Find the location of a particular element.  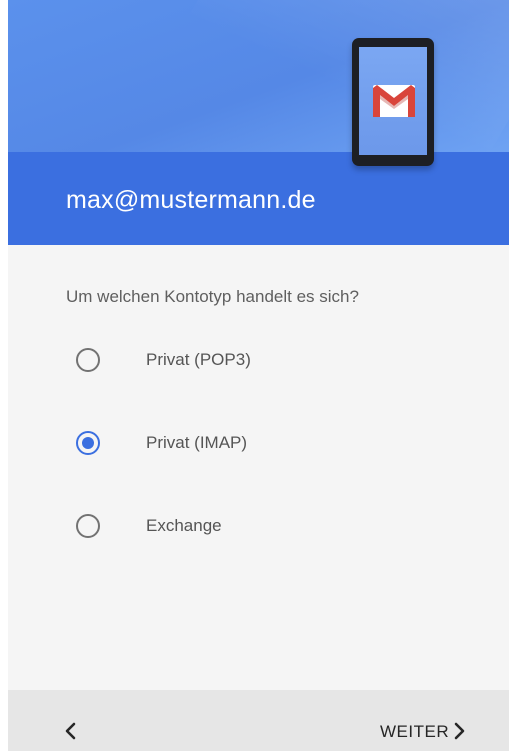

next-button: WEITER is located at coordinates (423, 731).